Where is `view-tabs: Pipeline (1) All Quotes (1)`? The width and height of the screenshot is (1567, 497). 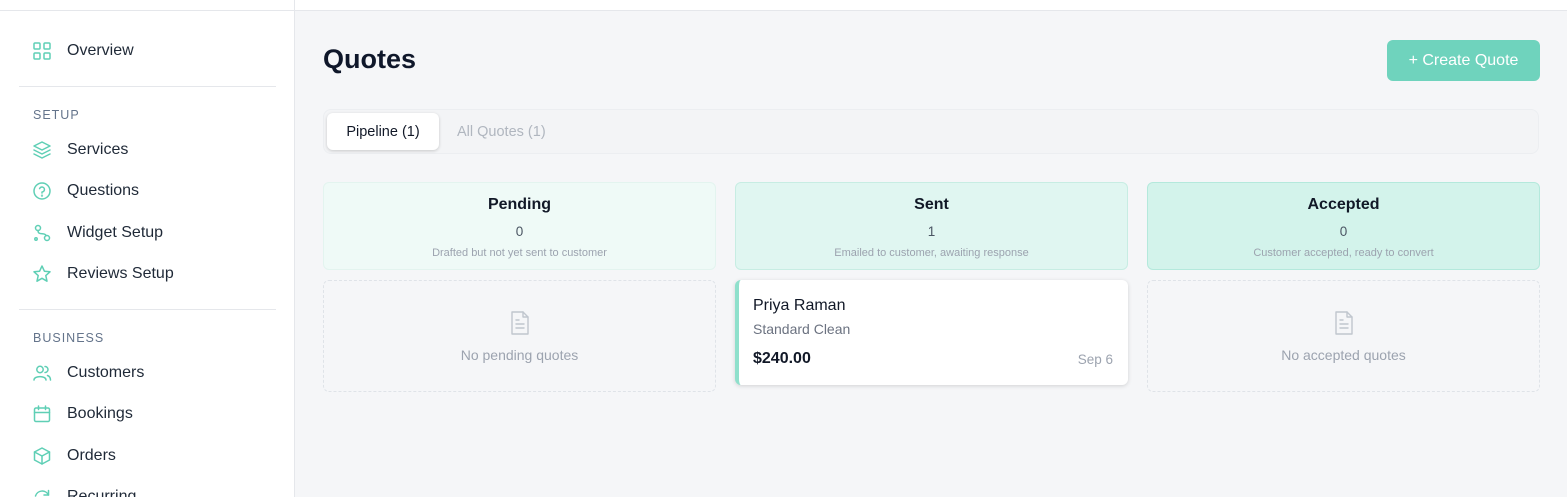
view-tabs: Pipeline (1) All Quotes (1) is located at coordinates (931, 131).